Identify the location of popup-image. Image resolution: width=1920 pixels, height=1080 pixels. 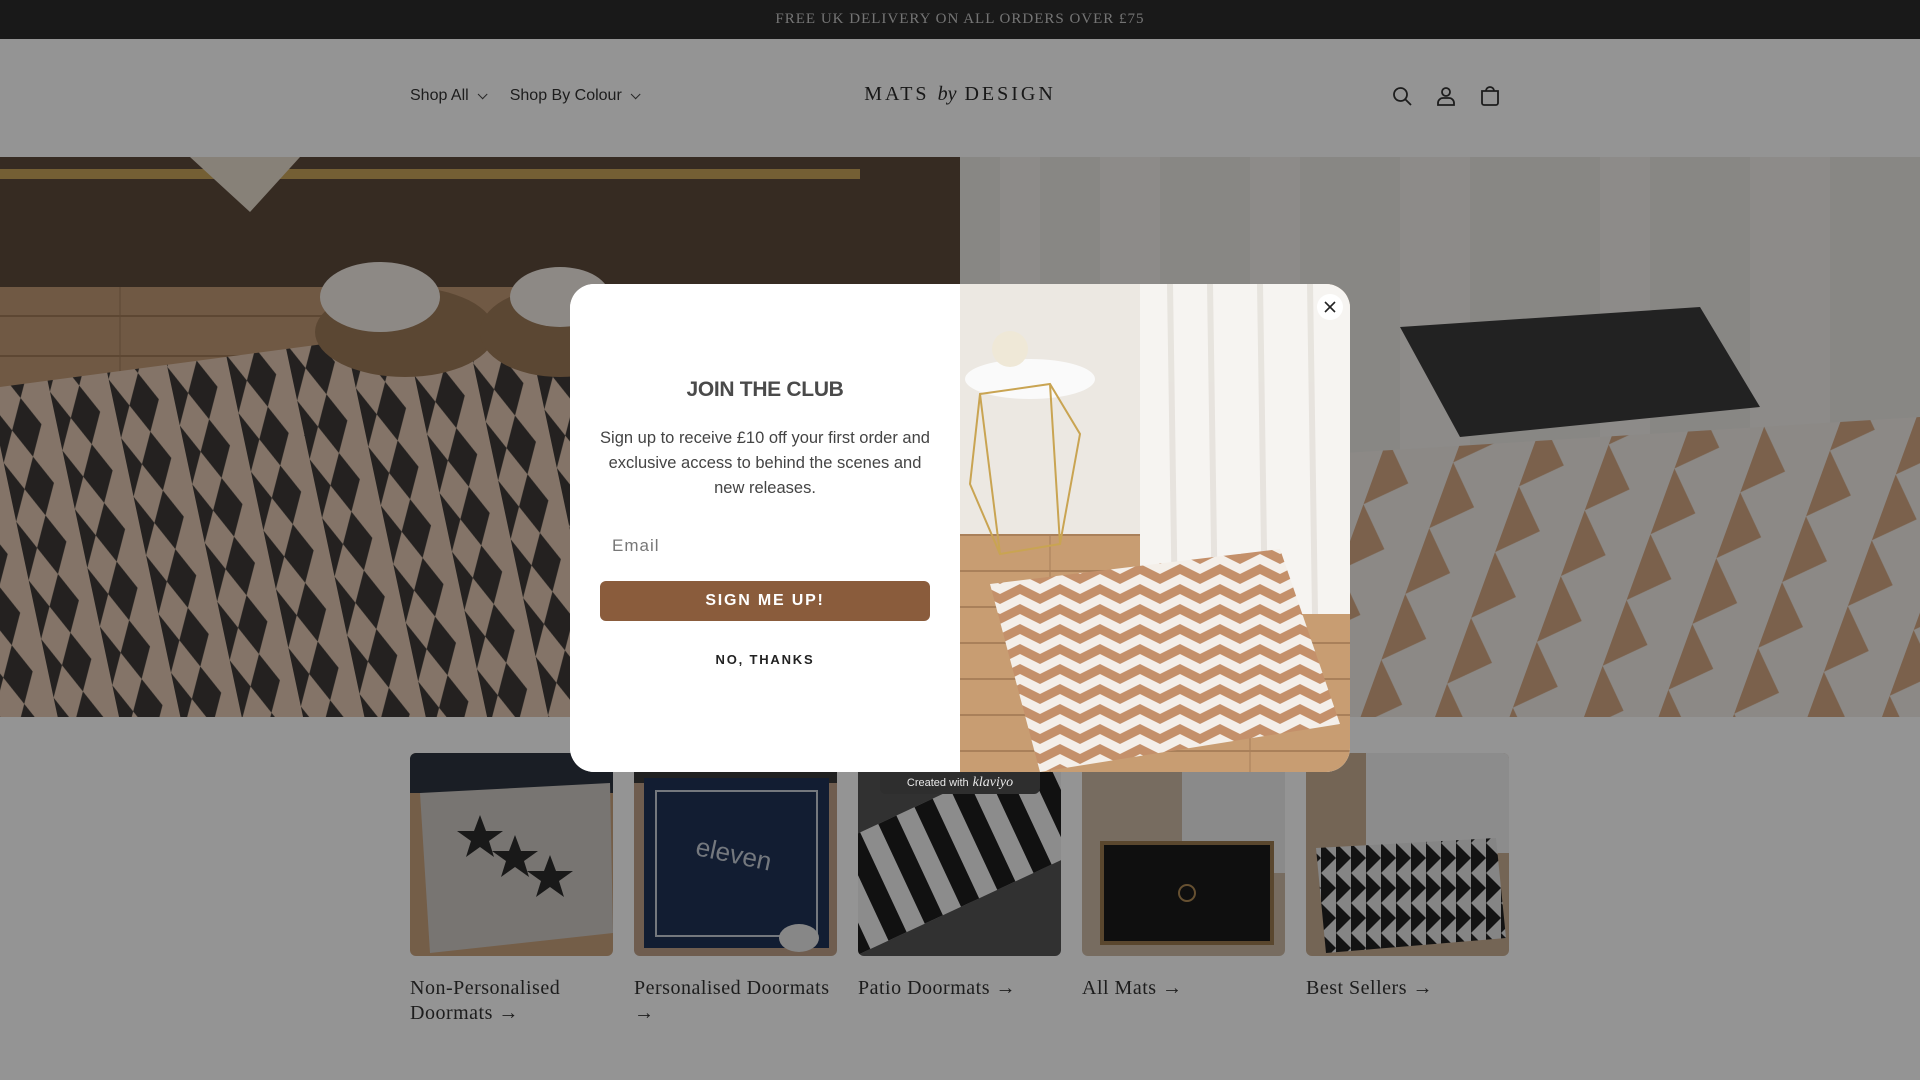
(1155, 528).